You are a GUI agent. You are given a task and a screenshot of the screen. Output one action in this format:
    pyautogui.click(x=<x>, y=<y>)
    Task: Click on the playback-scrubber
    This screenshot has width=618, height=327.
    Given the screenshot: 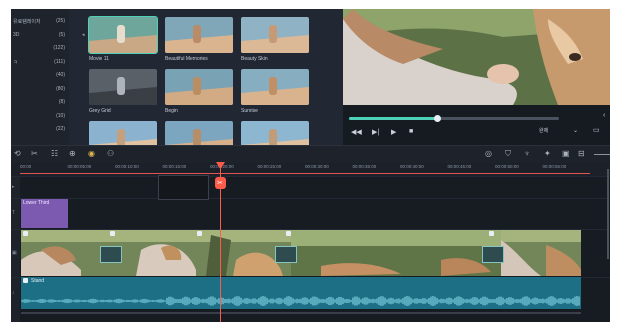 What is the action you would take?
    pyautogui.click(x=454, y=118)
    